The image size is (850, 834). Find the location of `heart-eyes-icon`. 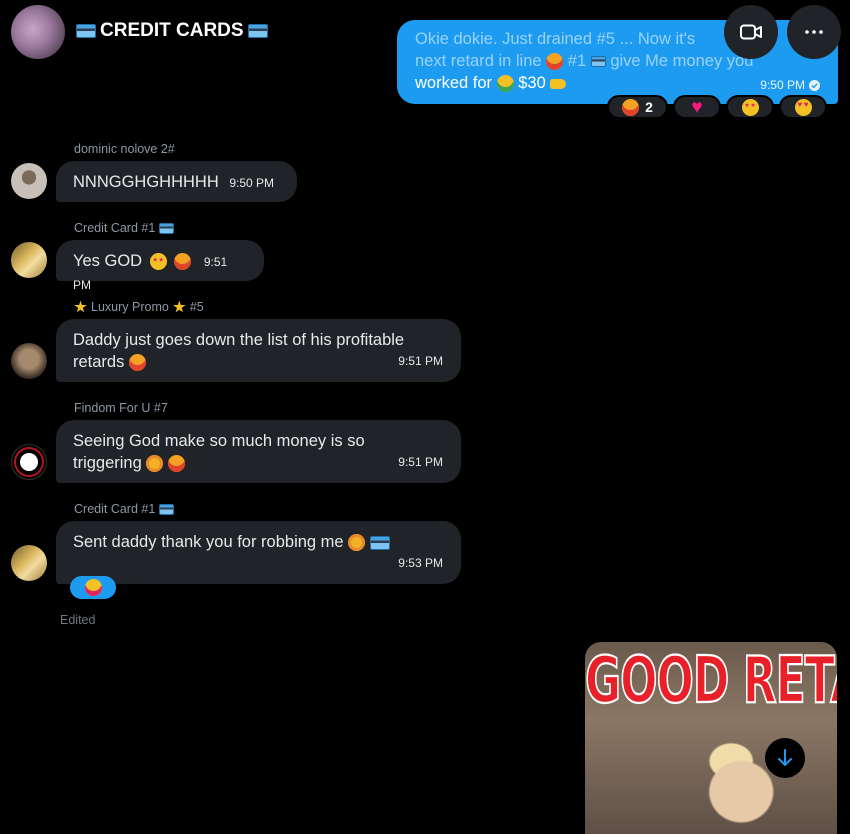

heart-eyes-icon is located at coordinates (803, 107).